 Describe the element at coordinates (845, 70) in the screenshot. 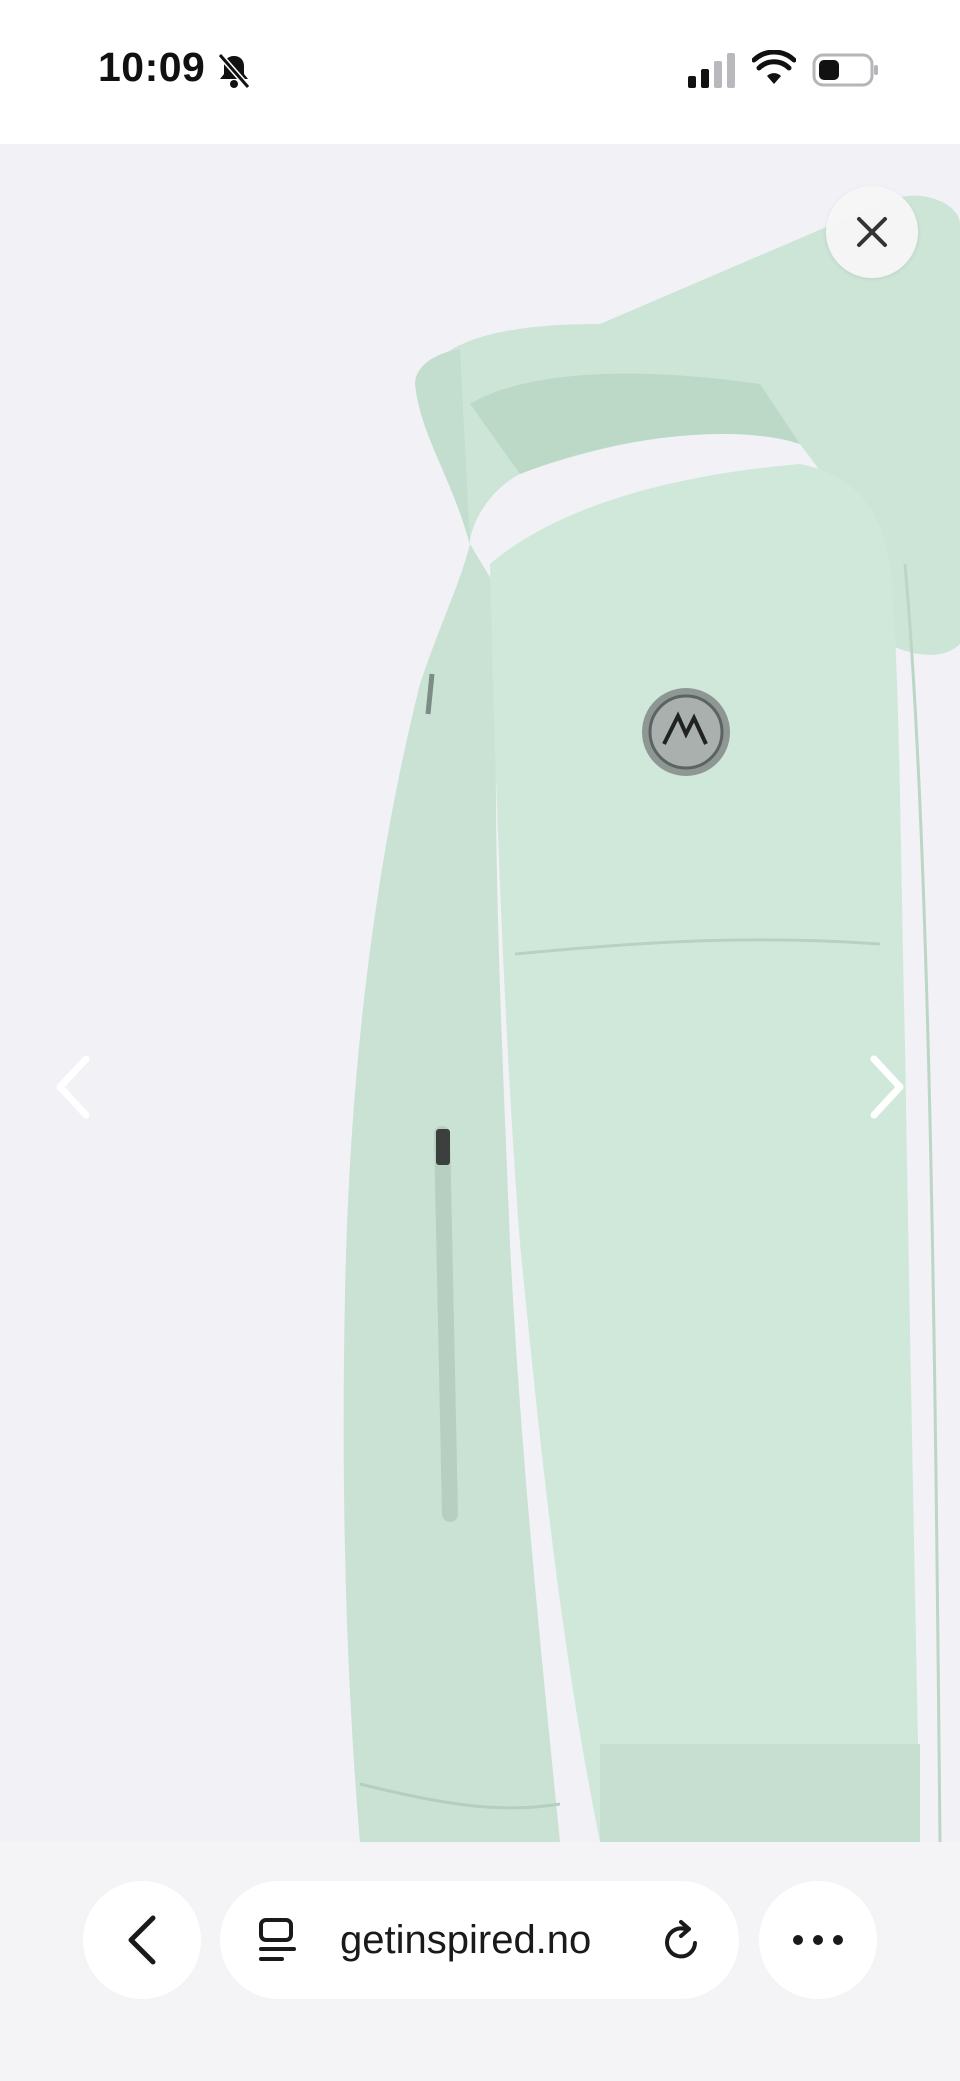

I see `battery-icon` at that location.